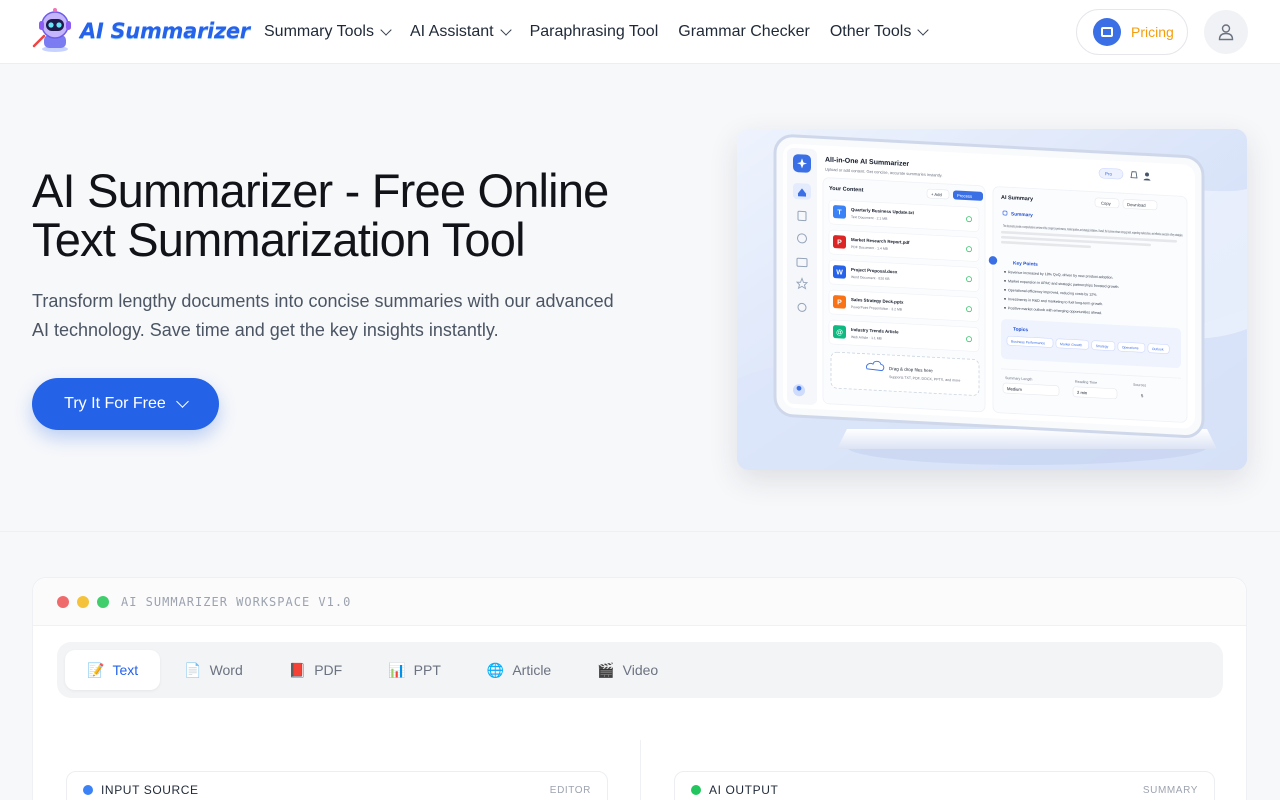 The image size is (1280, 800). Describe the element at coordinates (115, 403) in the screenshot. I see `cta-label: Try It For Free` at that location.